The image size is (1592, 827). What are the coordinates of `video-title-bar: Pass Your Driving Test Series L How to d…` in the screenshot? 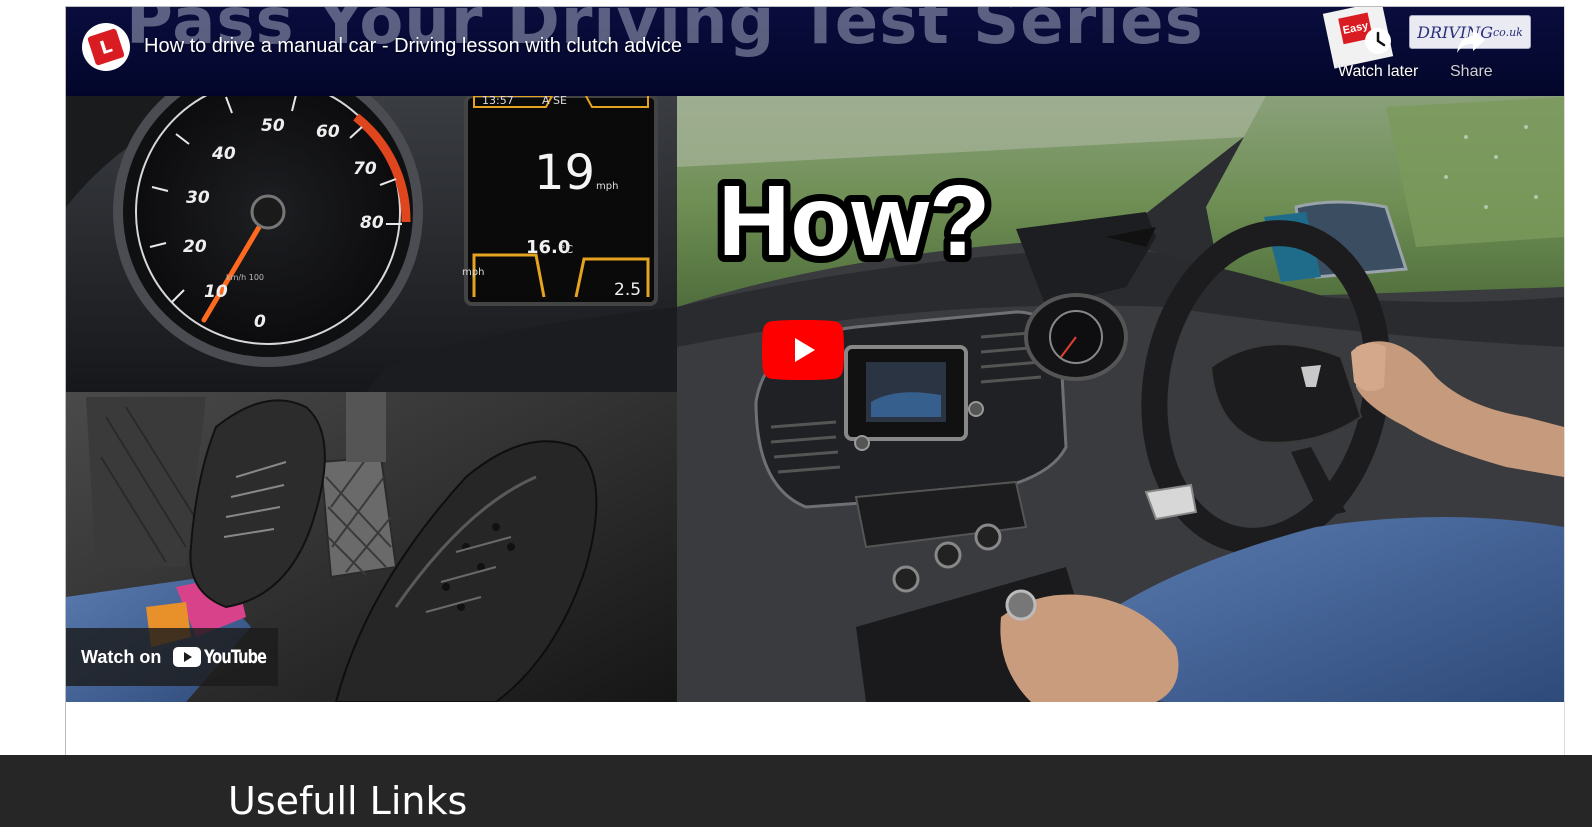 It's located at (815, 51).